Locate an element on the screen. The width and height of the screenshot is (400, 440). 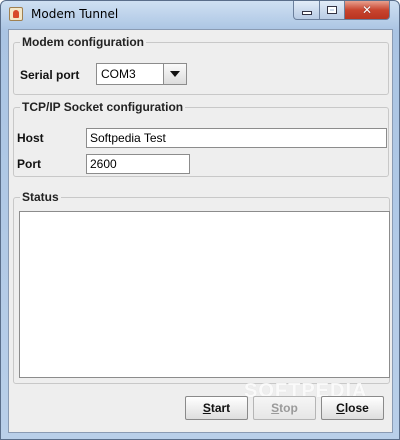
window-title: Modem Tunnel is located at coordinates (75, 14).